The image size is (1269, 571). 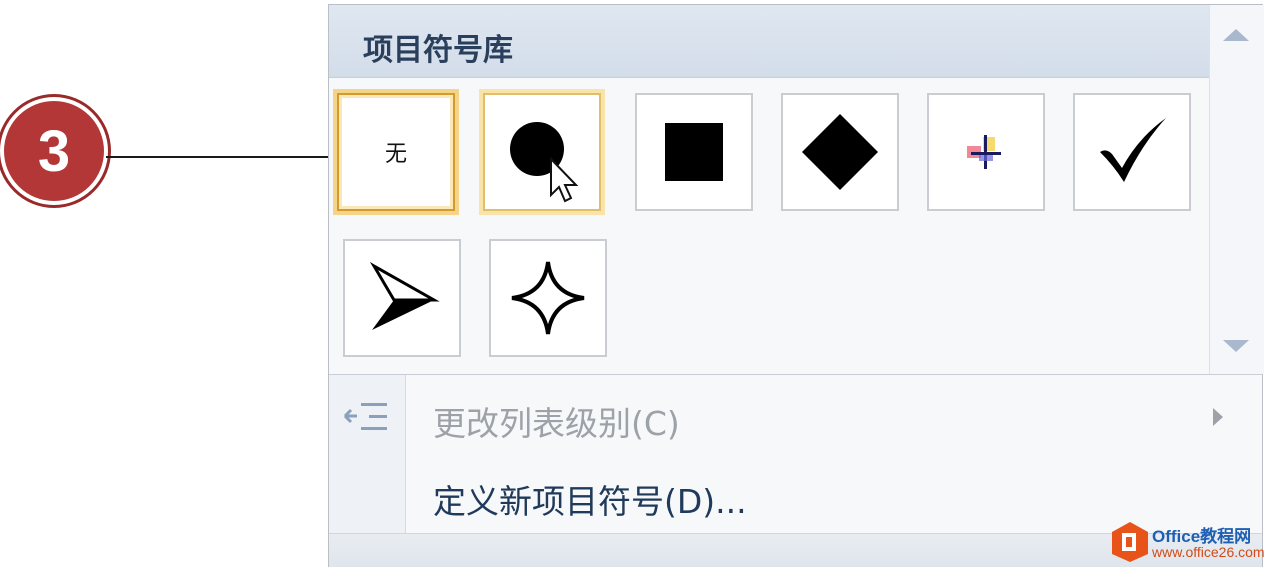 I want to click on watermark: Office教程网 www.office26.com, so click(x=1187, y=544).